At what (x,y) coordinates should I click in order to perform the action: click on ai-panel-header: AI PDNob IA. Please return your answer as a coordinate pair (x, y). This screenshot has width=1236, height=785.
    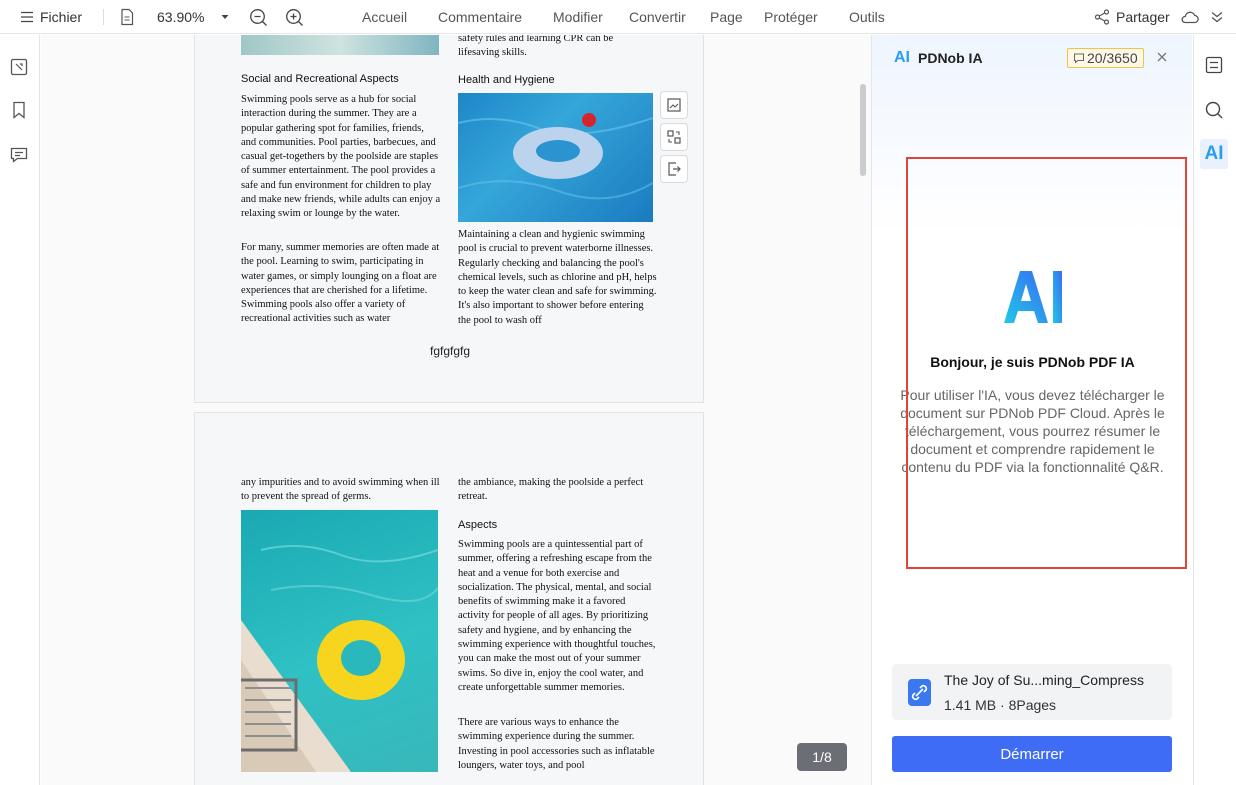
    Looking at the image, I should click on (938, 58).